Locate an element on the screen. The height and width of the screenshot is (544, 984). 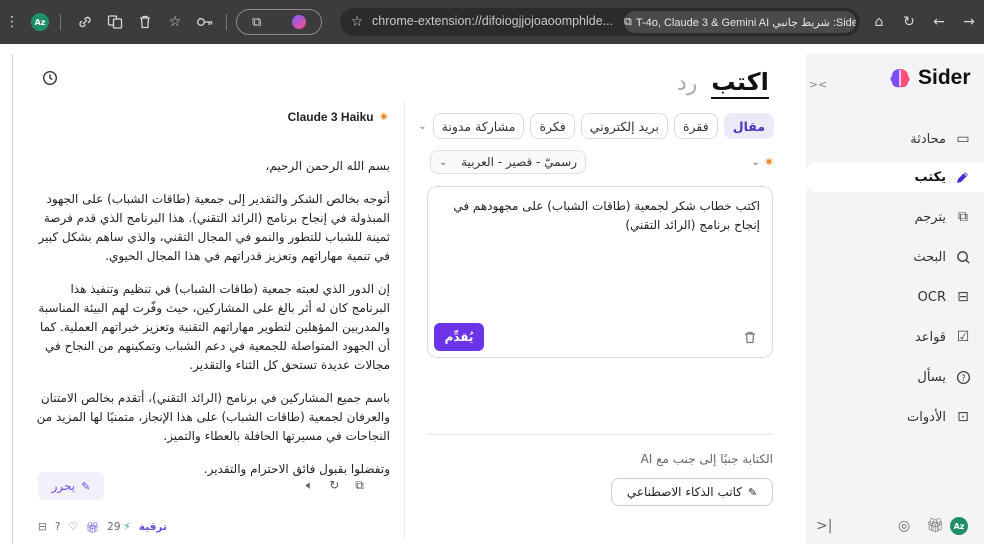
collapse-sidebar-icon: >< is located at coordinates (818, 84).